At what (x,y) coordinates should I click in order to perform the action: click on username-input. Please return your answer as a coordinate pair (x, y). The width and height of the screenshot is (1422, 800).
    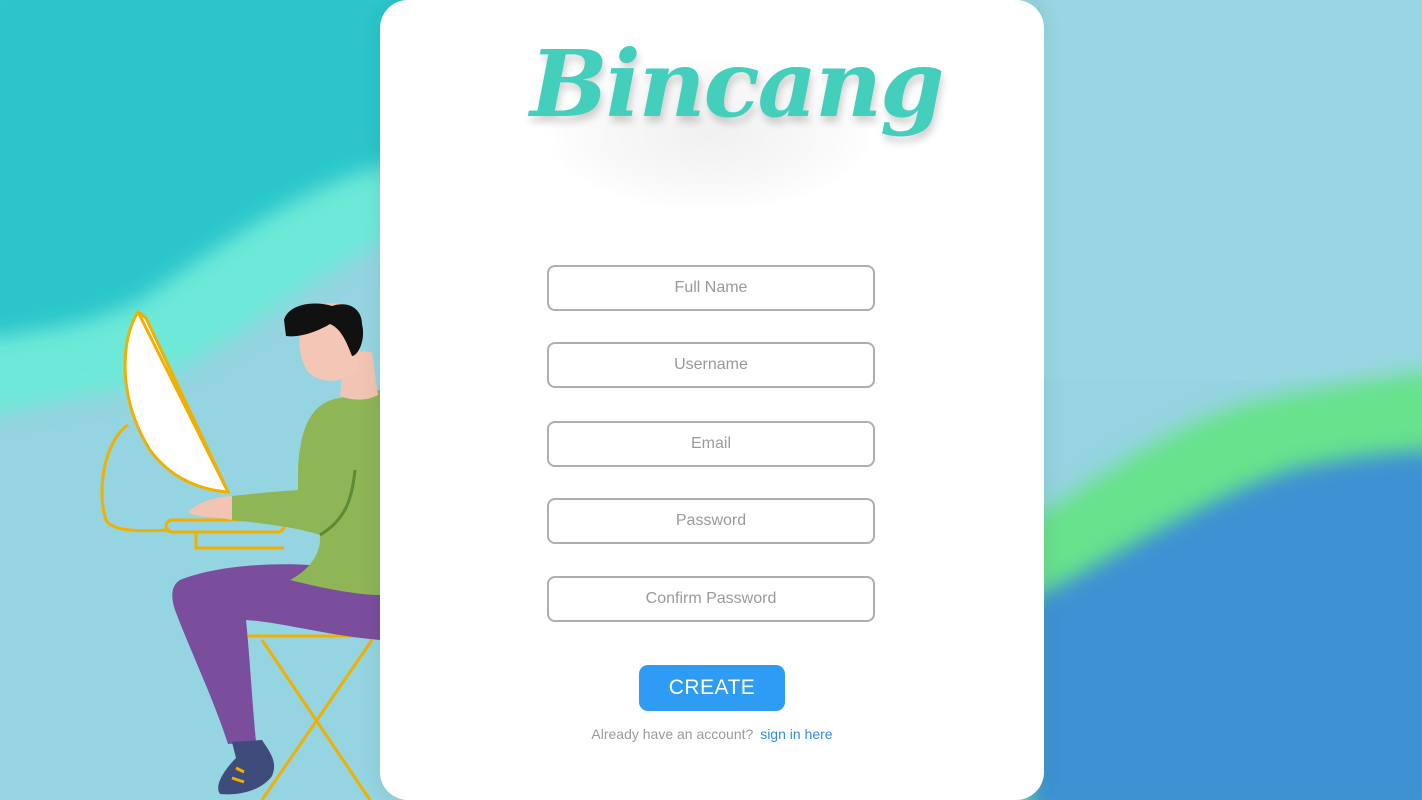
    Looking at the image, I should click on (711, 365).